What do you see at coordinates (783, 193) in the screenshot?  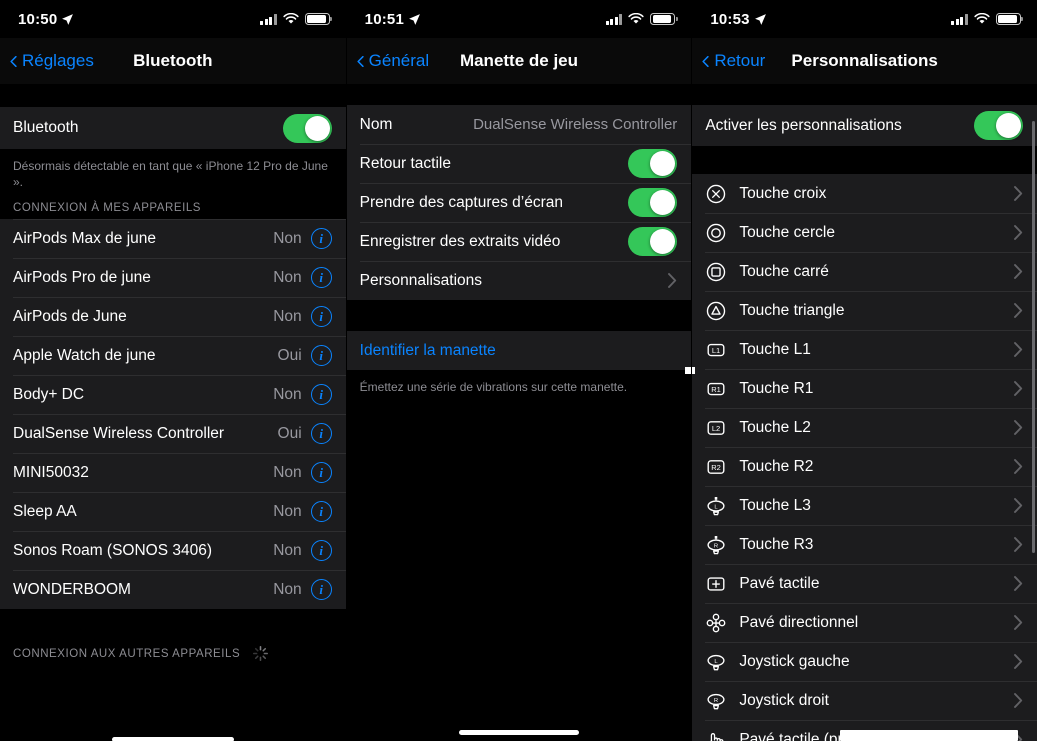 I see `list-item-label: Touche croix` at bounding box center [783, 193].